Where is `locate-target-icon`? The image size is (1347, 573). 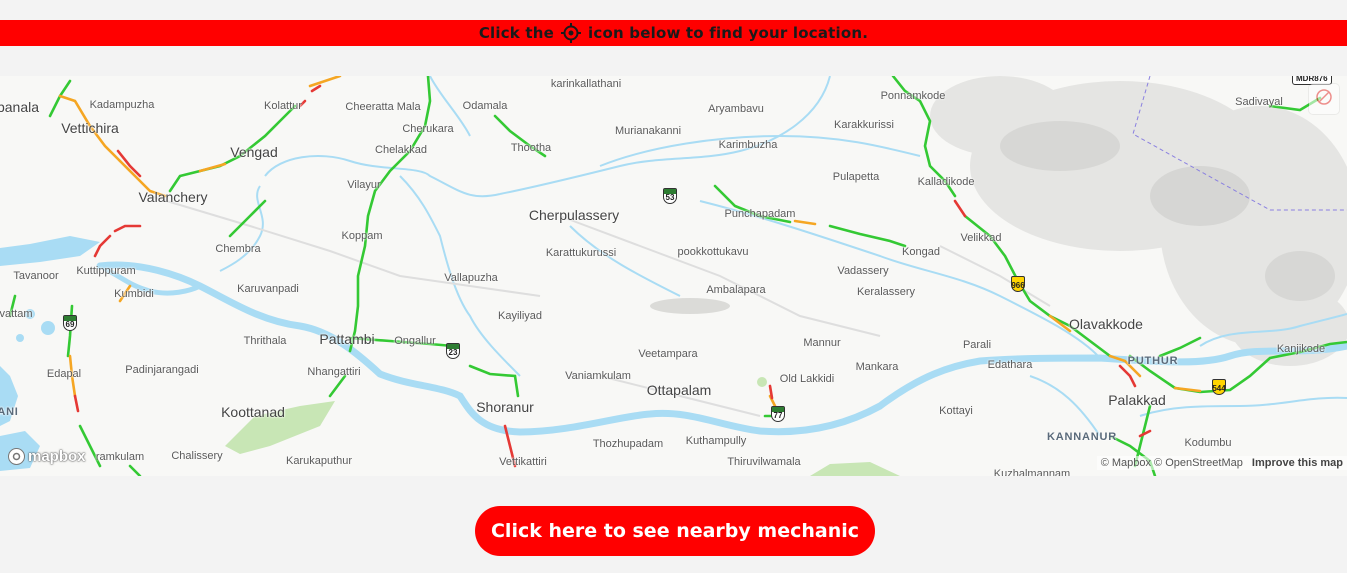
locate-target-icon is located at coordinates (571, 33).